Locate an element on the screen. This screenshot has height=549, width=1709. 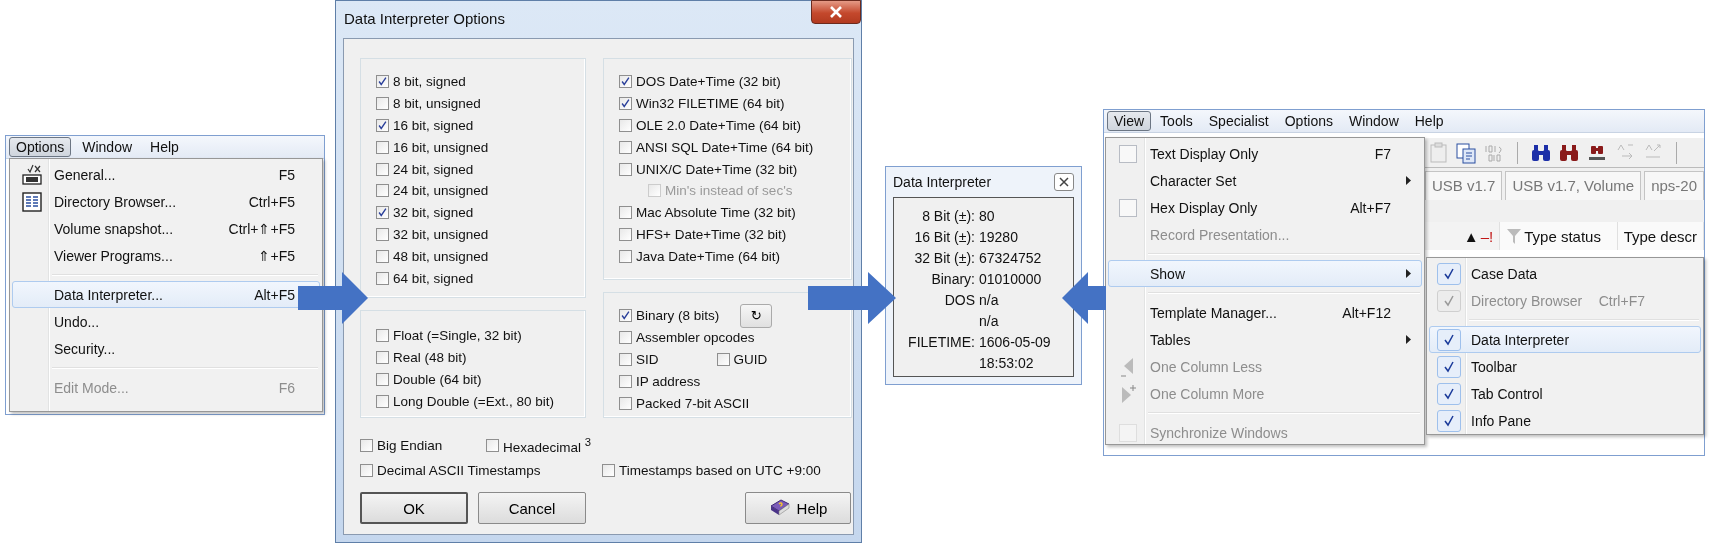
column-header: Type descr is located at coordinates (1660, 236).